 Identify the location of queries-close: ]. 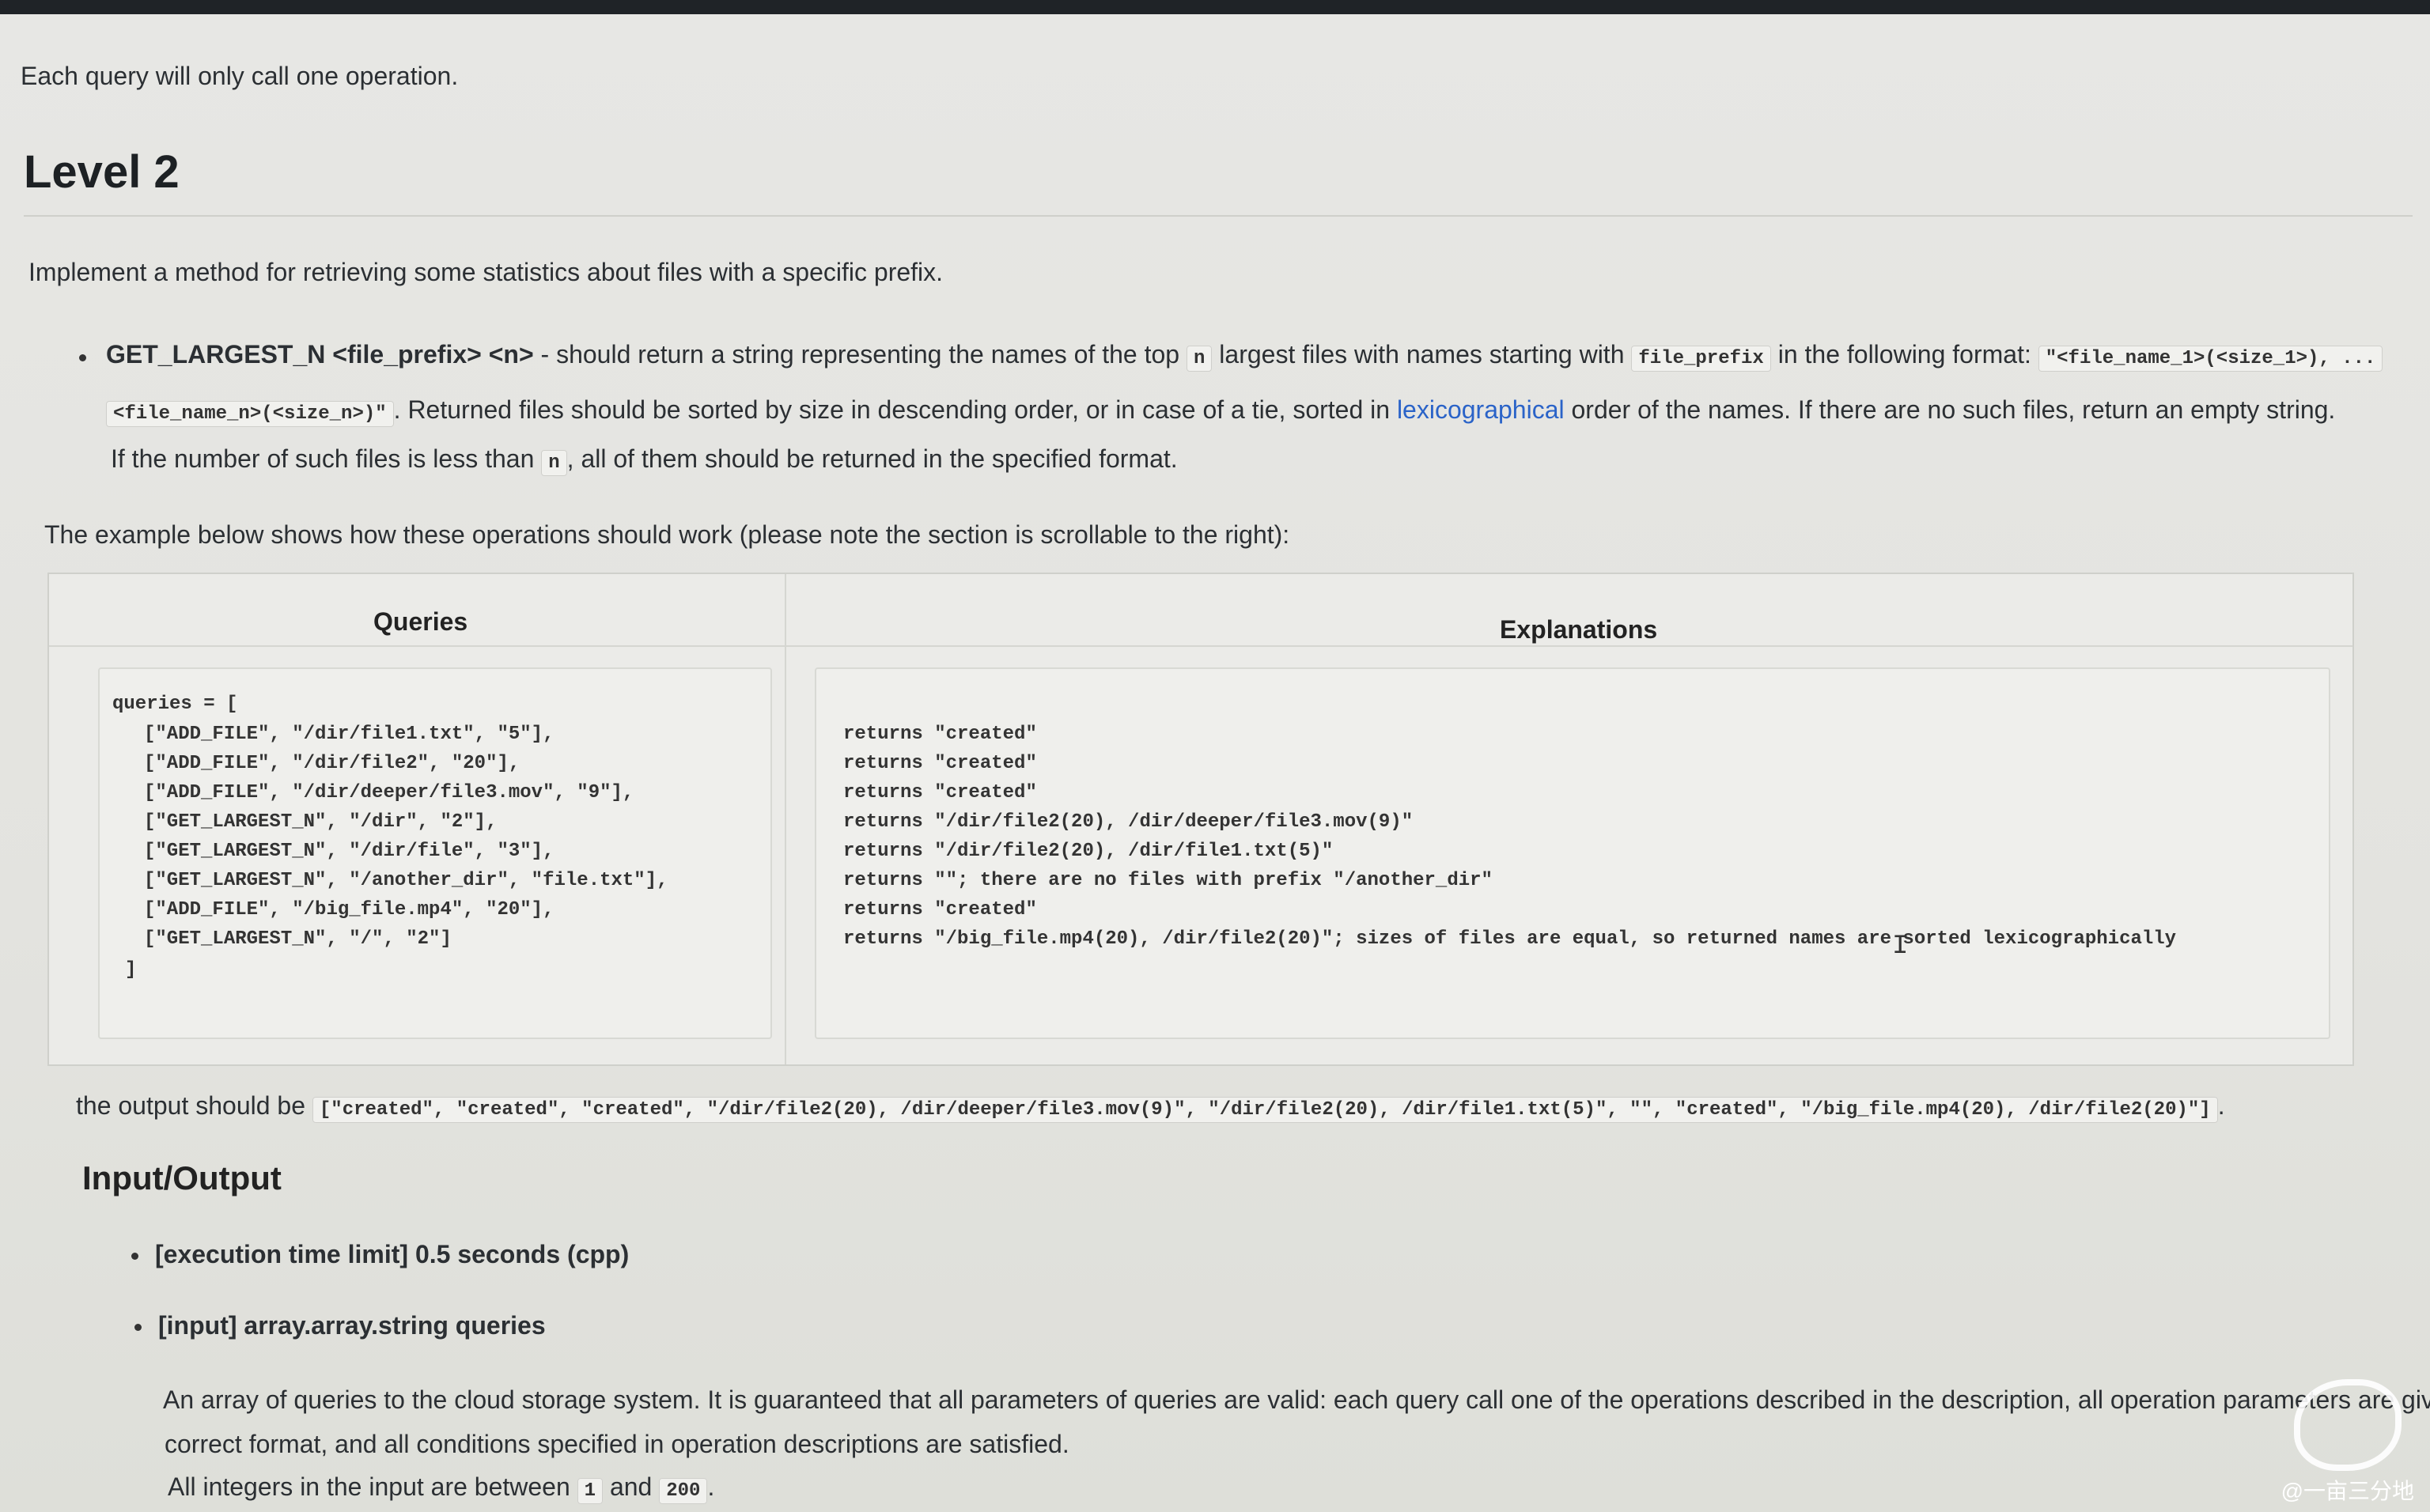
(131, 970).